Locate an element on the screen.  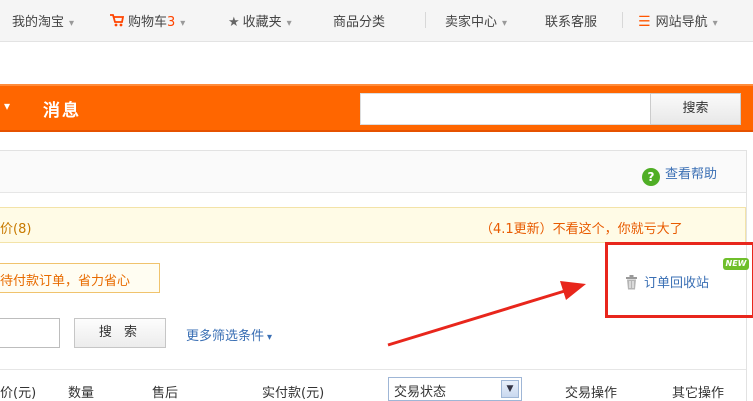
contact-service-link: 联系客服 is located at coordinates (571, 20).